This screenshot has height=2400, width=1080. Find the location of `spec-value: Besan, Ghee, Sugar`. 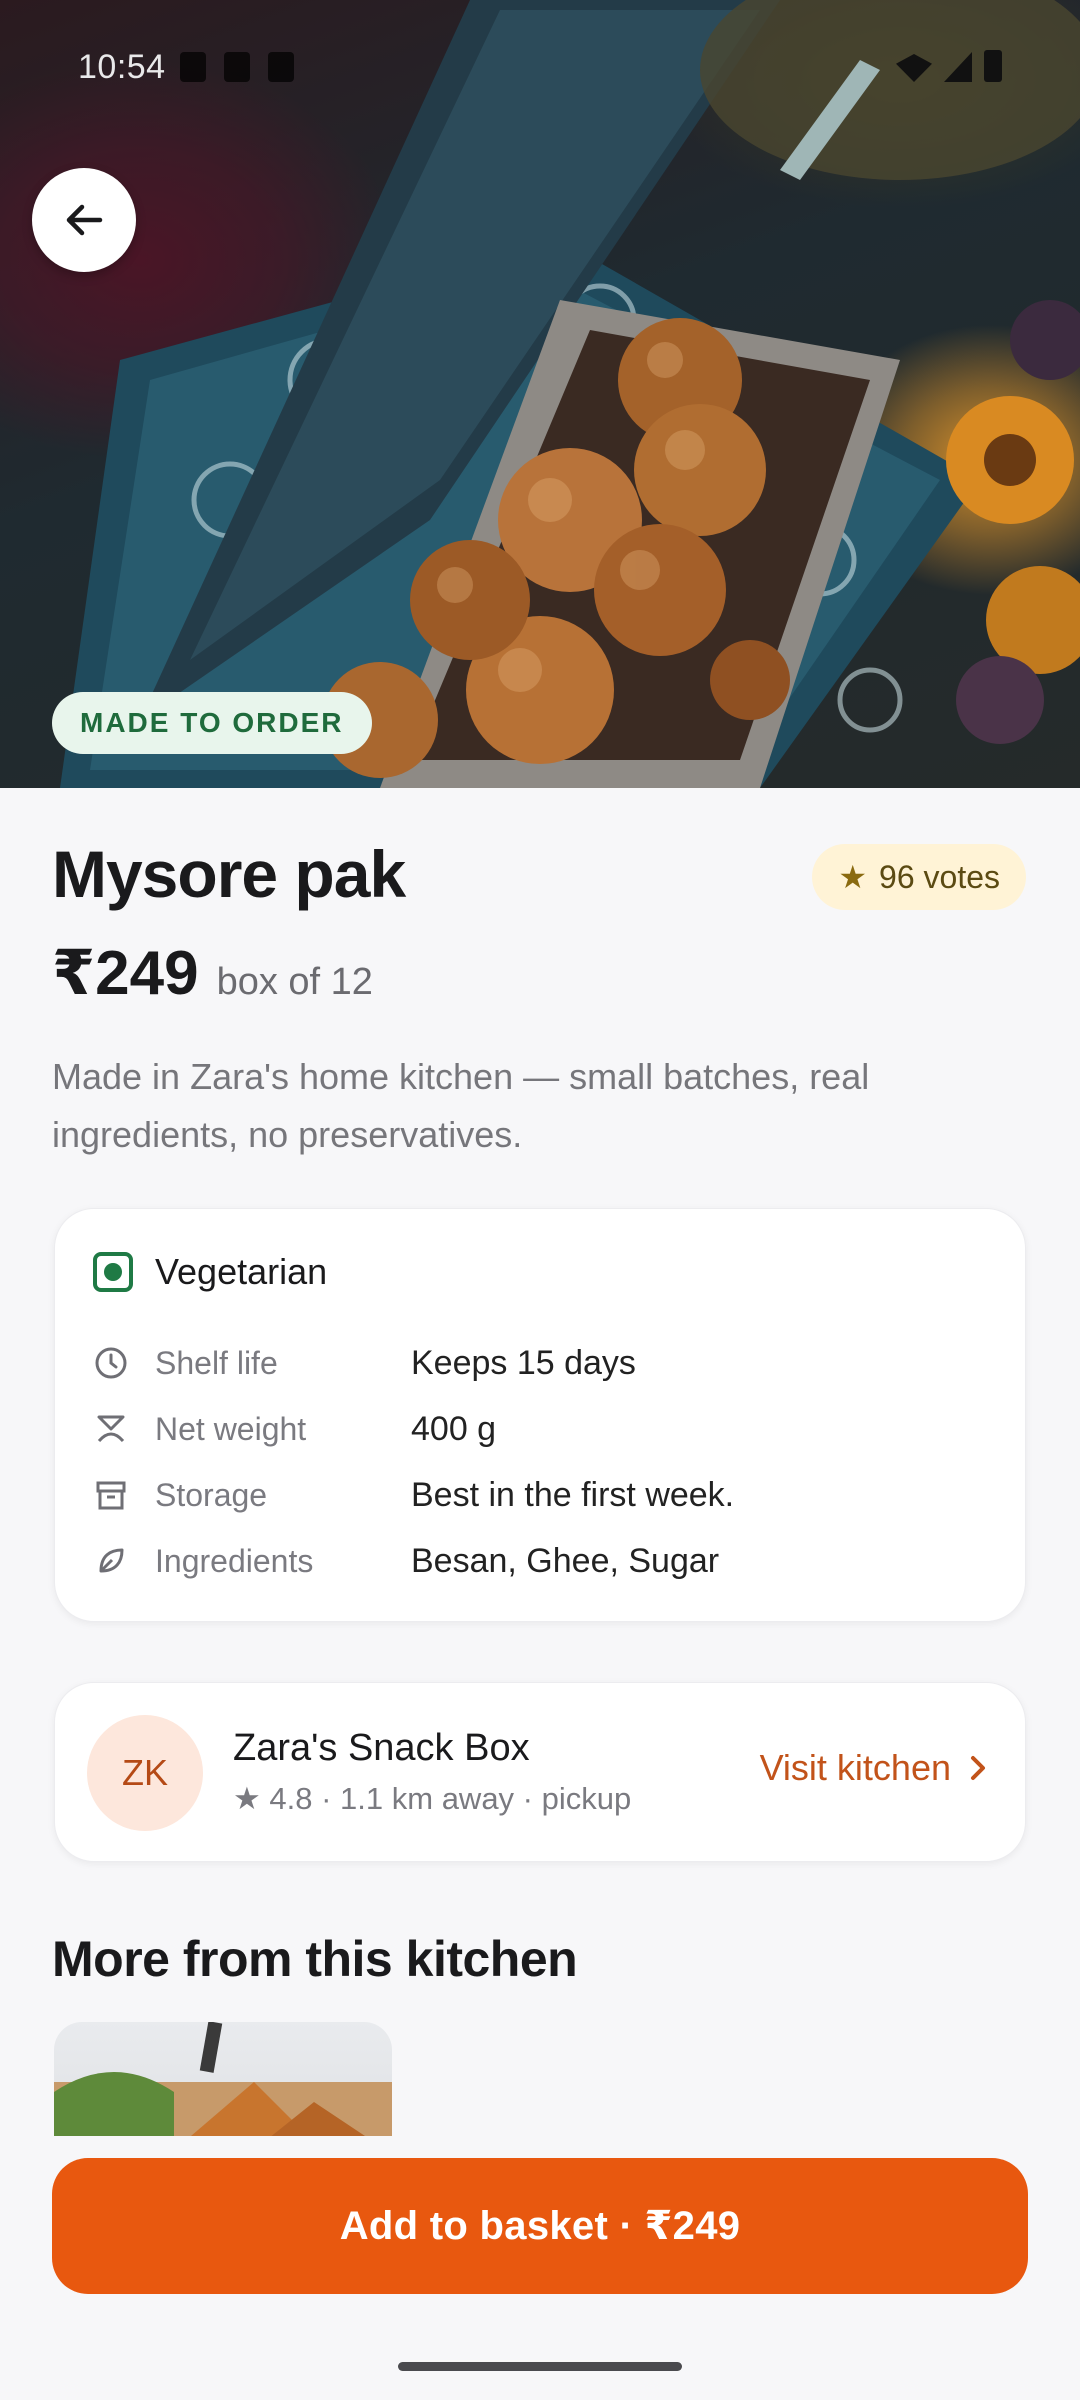

spec-value: Besan, Ghee, Sugar is located at coordinates (565, 1560).